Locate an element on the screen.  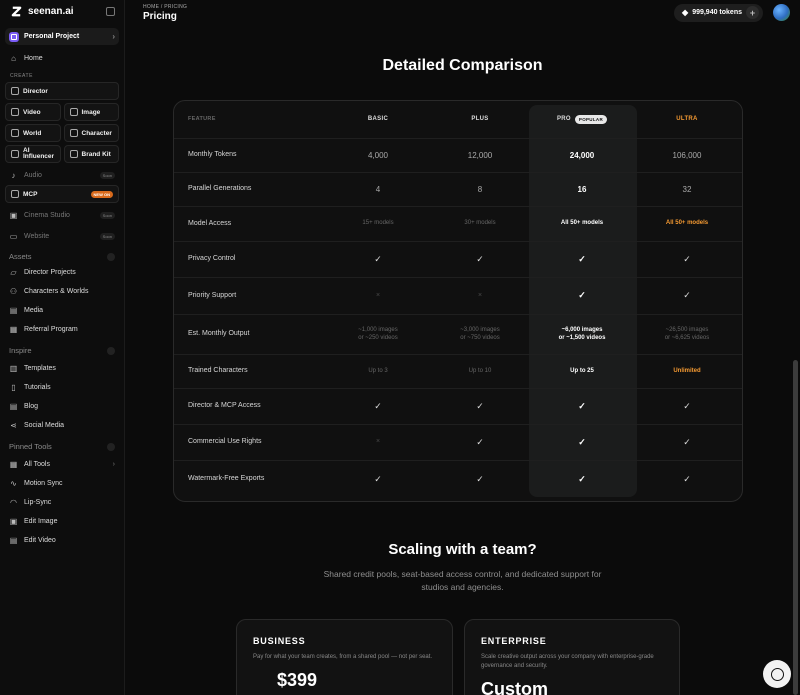
mcp-button: MCP NEW ON is located at coordinates (62, 194).